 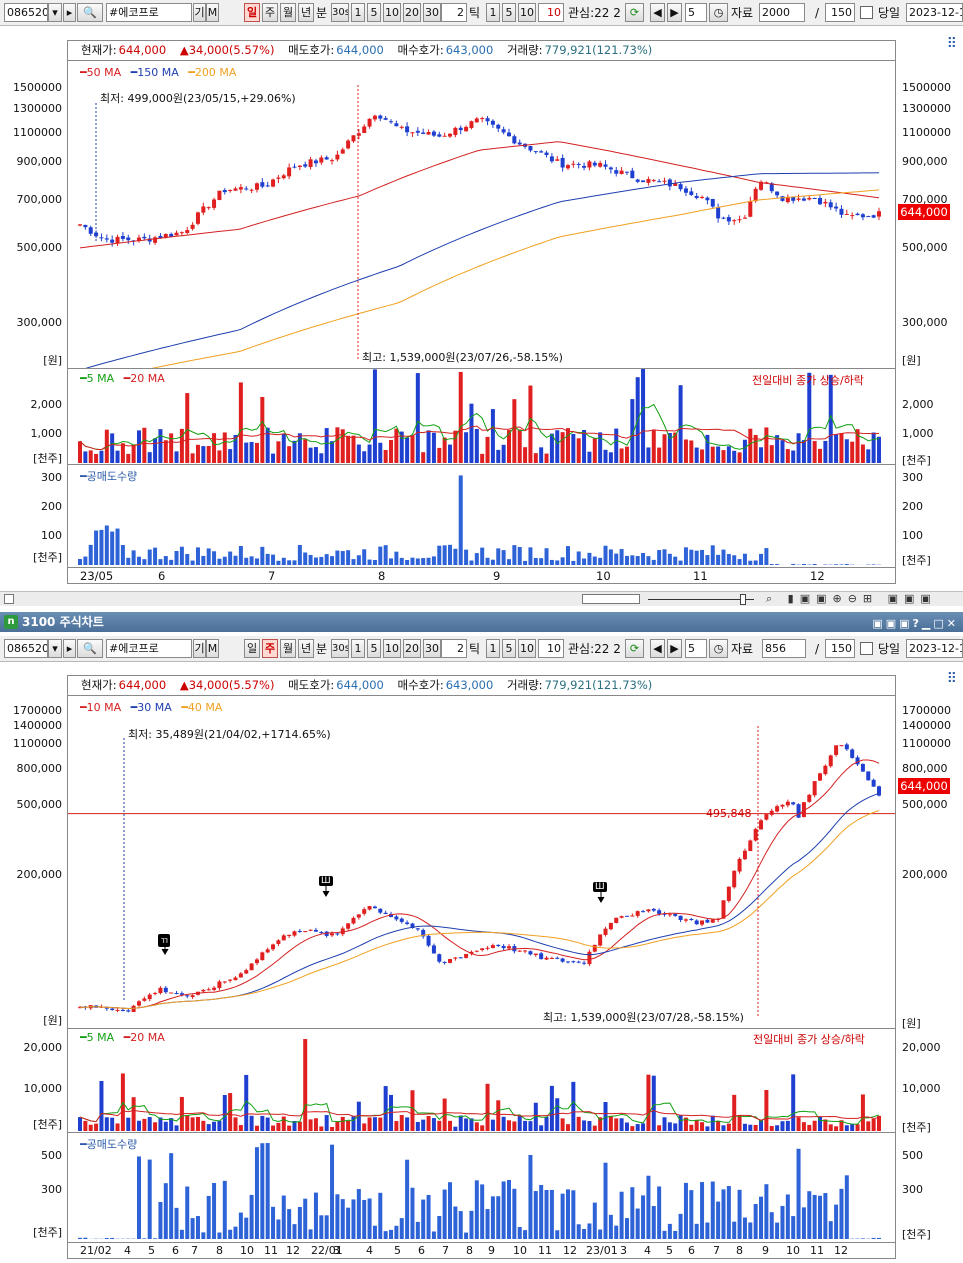 I want to click on b-t10-button: 10, so click(x=527, y=648).